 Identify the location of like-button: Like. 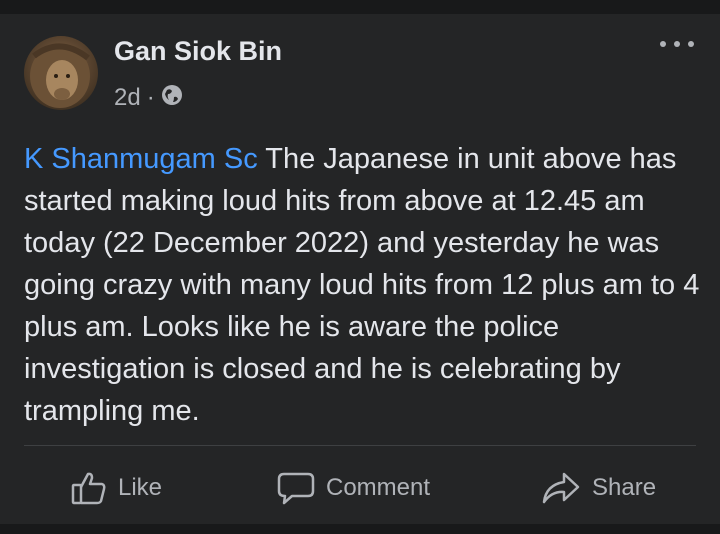
(116, 488).